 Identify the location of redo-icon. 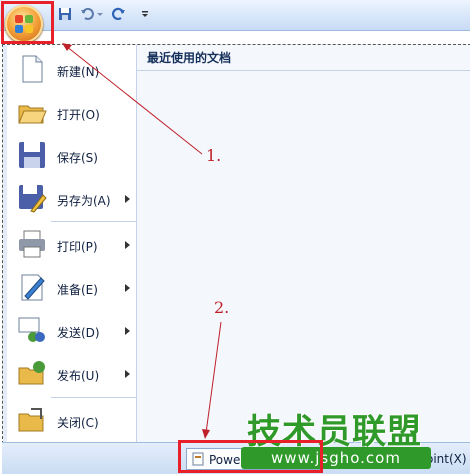
(119, 14).